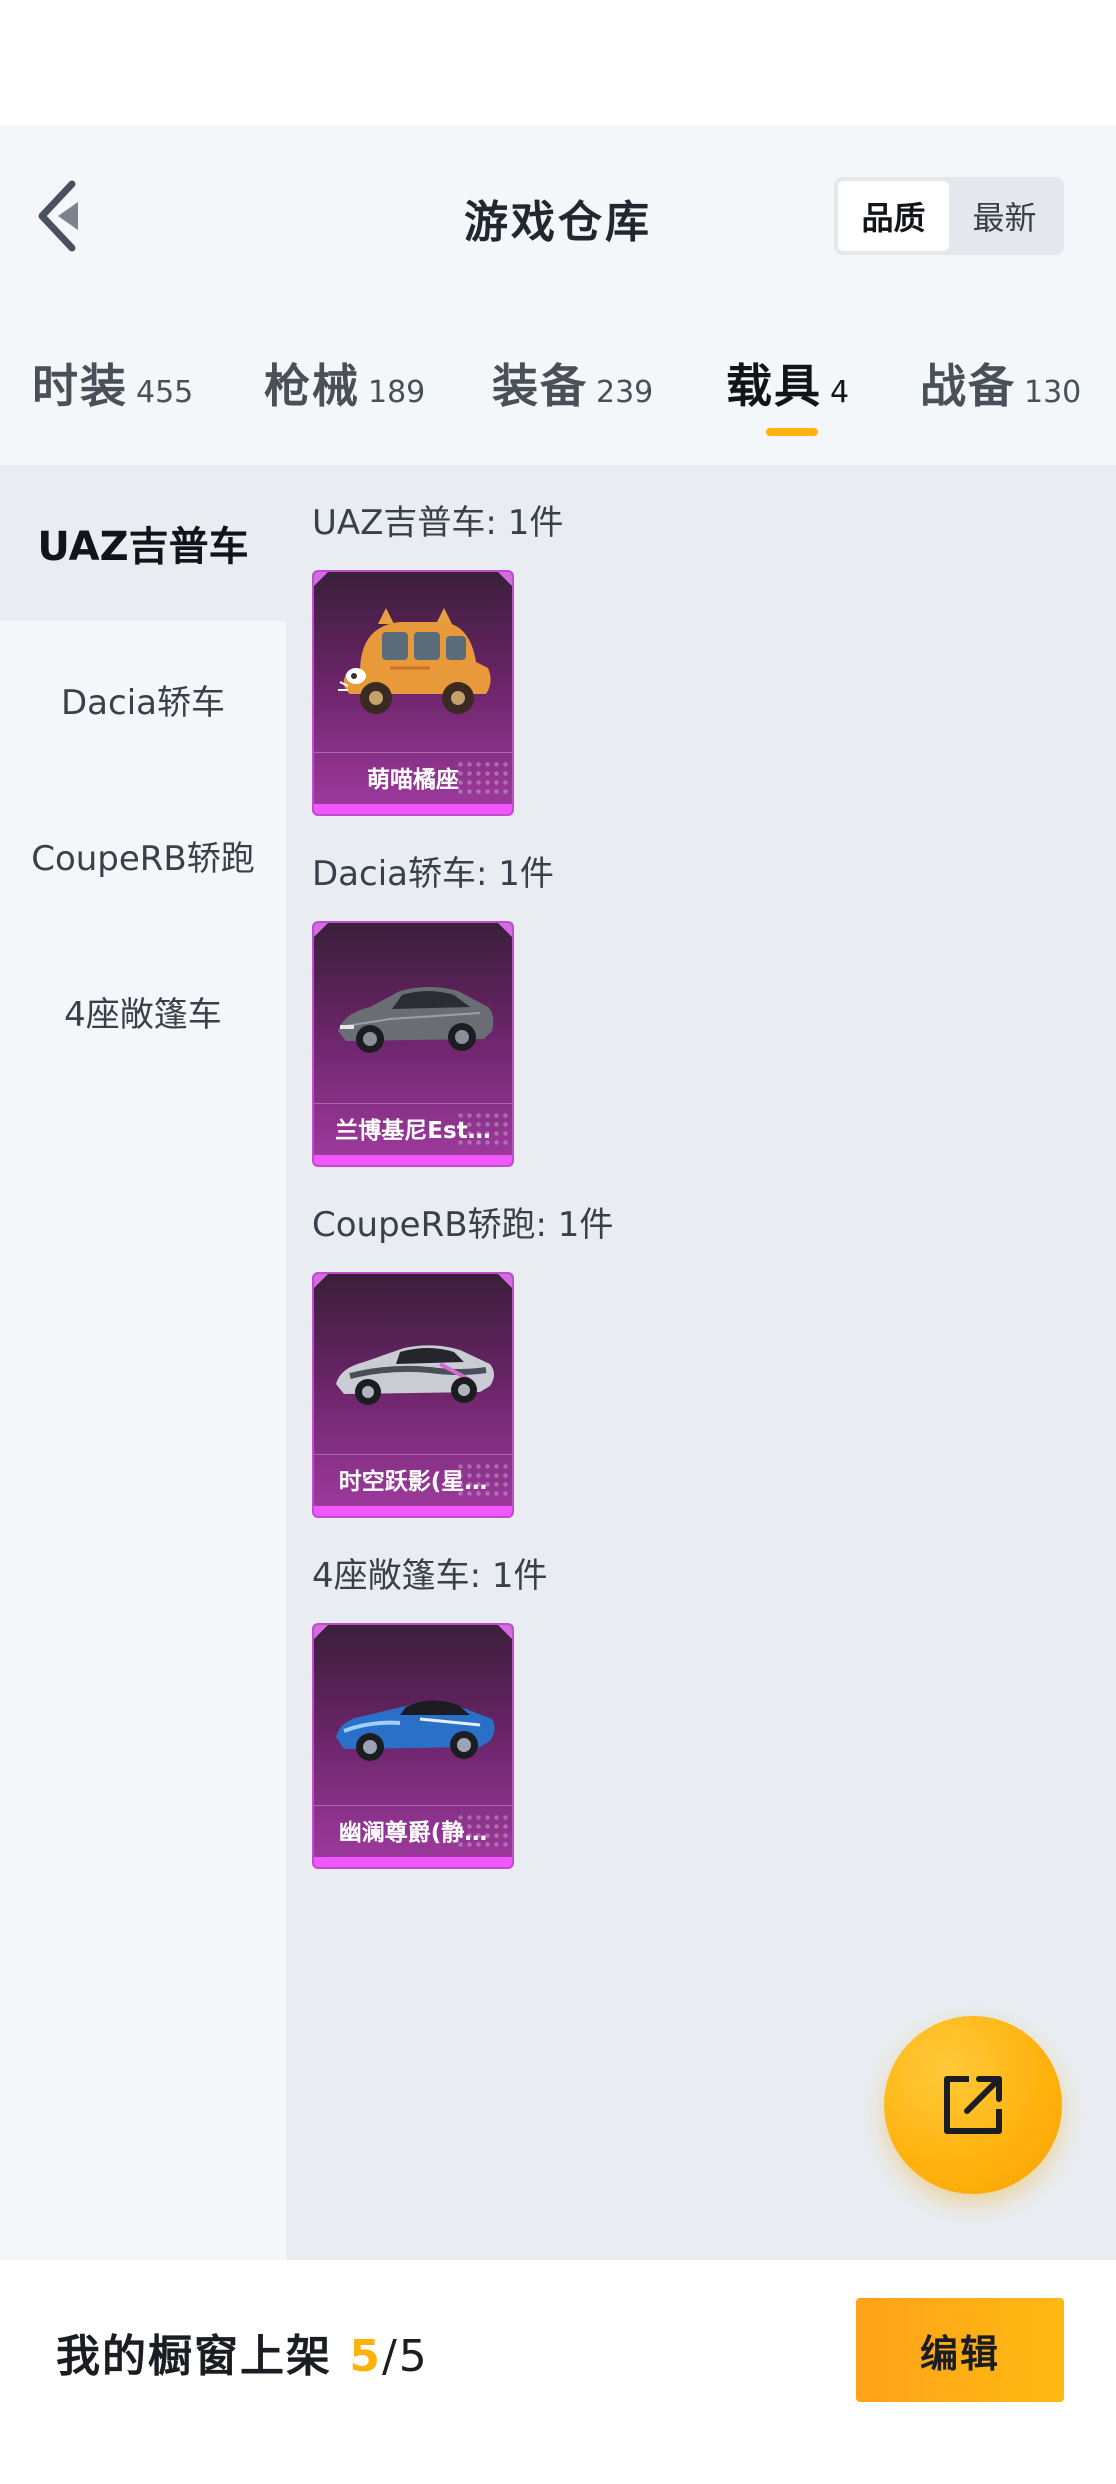  I want to click on showcase-status: 我的橱窗上架 5/5, so click(242, 2352).